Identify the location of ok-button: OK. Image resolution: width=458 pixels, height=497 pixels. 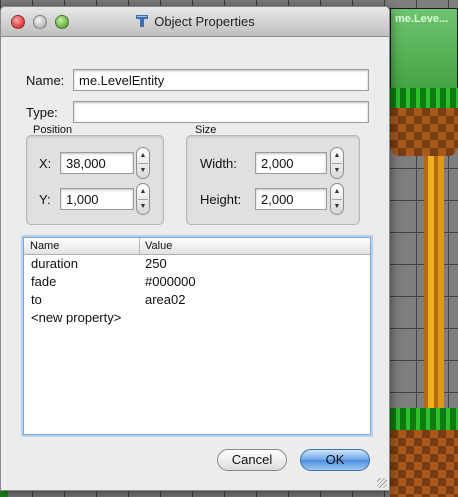
(335, 460).